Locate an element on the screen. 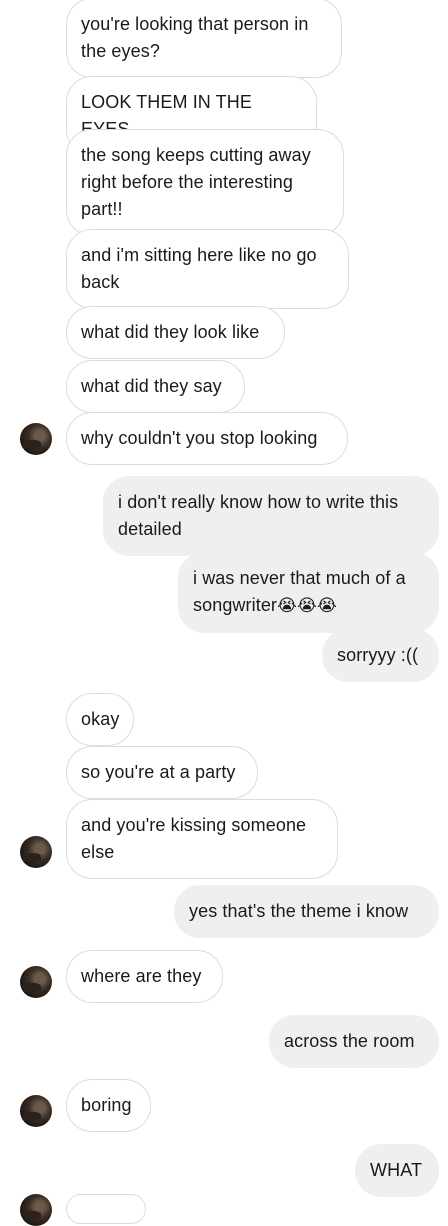 The width and height of the screenshot is (448, 1226). crying-emoji: 😭😭😭 is located at coordinates (307, 606).